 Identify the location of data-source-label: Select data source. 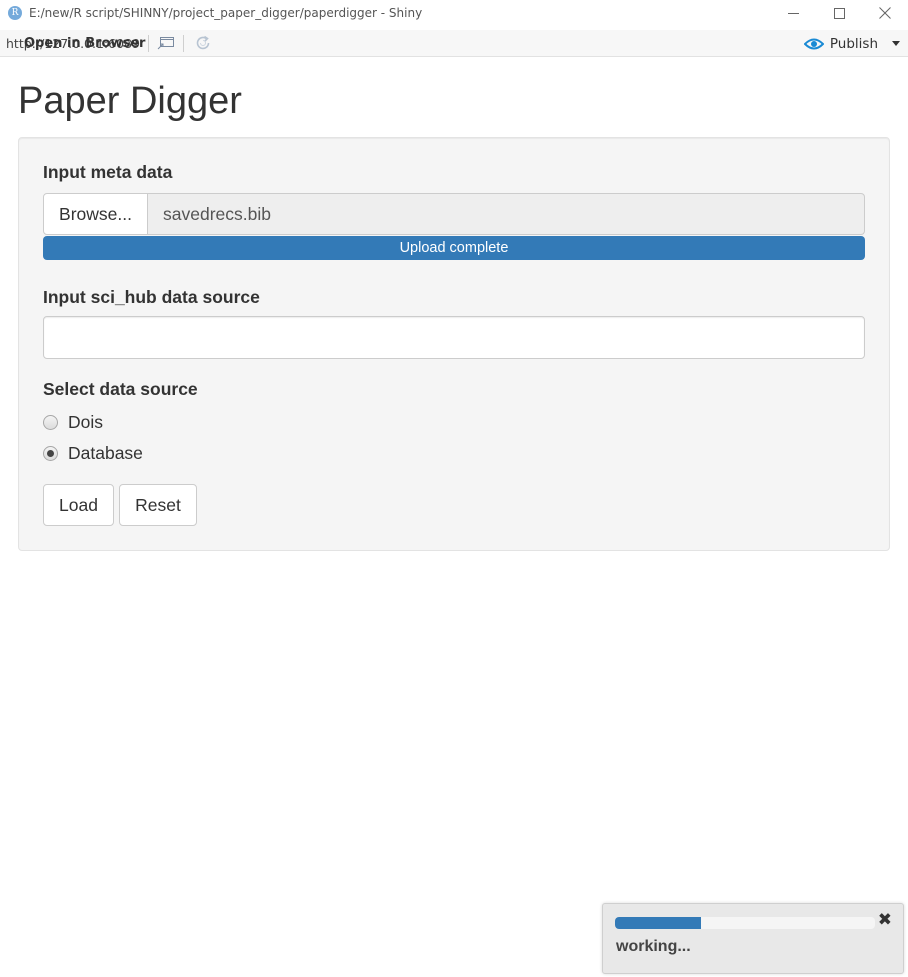
(120, 389).